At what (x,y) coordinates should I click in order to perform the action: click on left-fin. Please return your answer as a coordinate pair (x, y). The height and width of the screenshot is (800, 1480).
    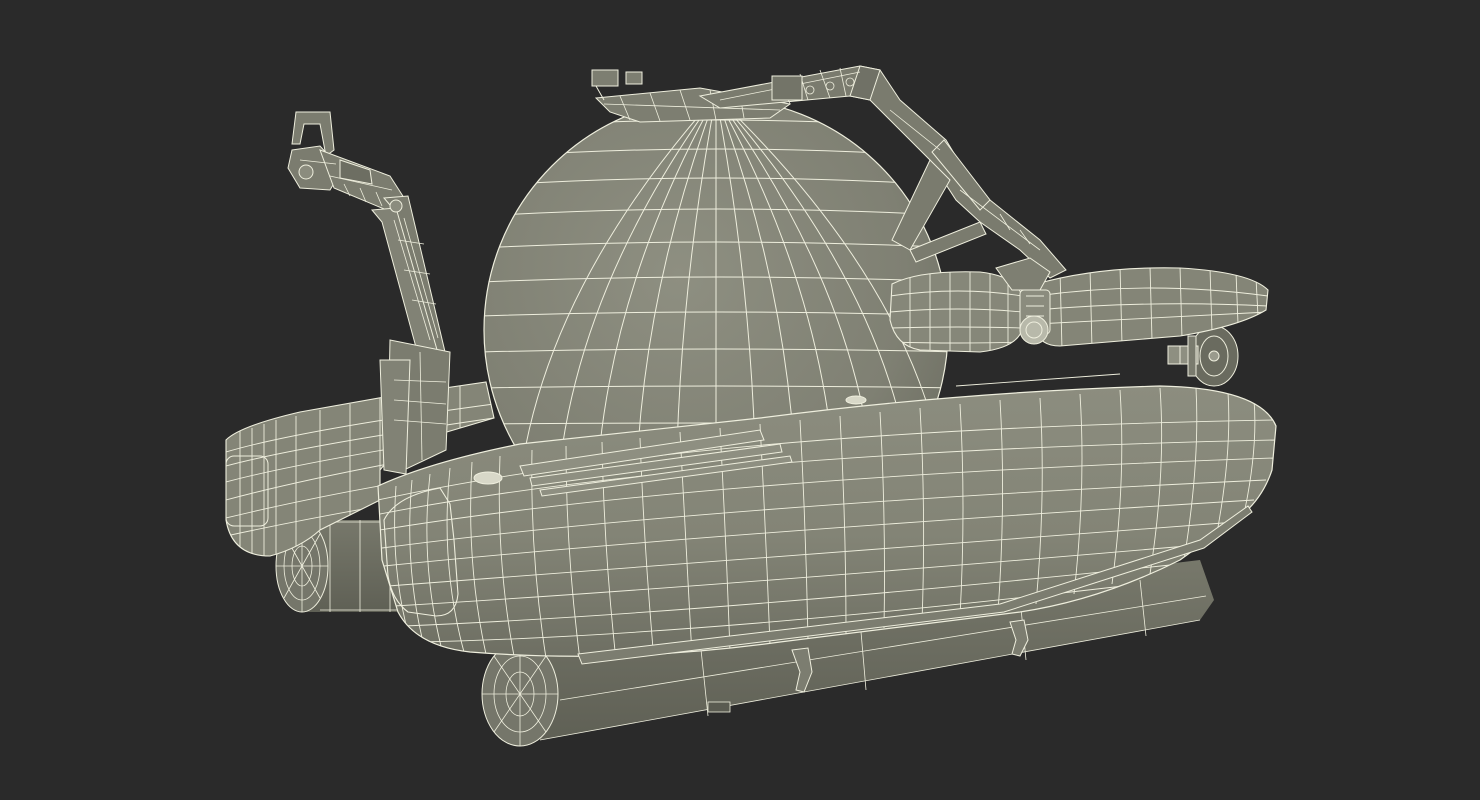
    Looking at the image, I should click on (956, 312).